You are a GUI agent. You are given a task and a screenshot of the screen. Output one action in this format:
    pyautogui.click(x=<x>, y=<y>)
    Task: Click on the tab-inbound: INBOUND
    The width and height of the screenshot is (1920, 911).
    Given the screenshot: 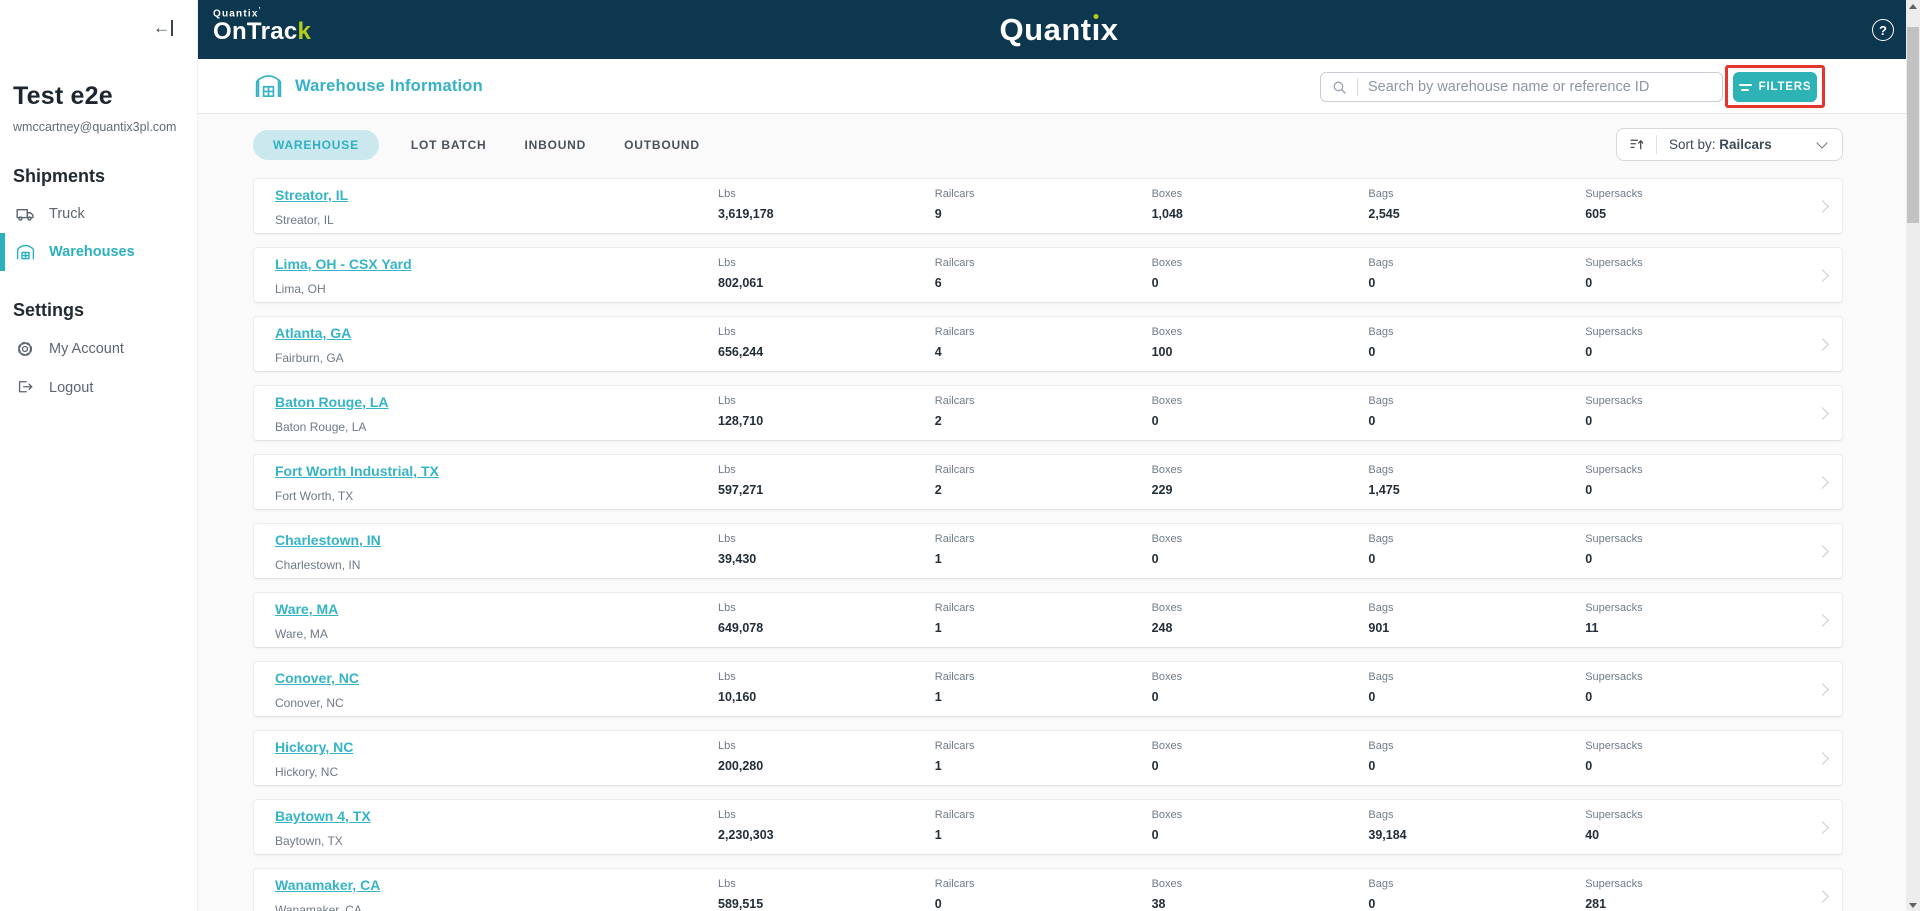 What is the action you would take?
    pyautogui.click(x=556, y=145)
    